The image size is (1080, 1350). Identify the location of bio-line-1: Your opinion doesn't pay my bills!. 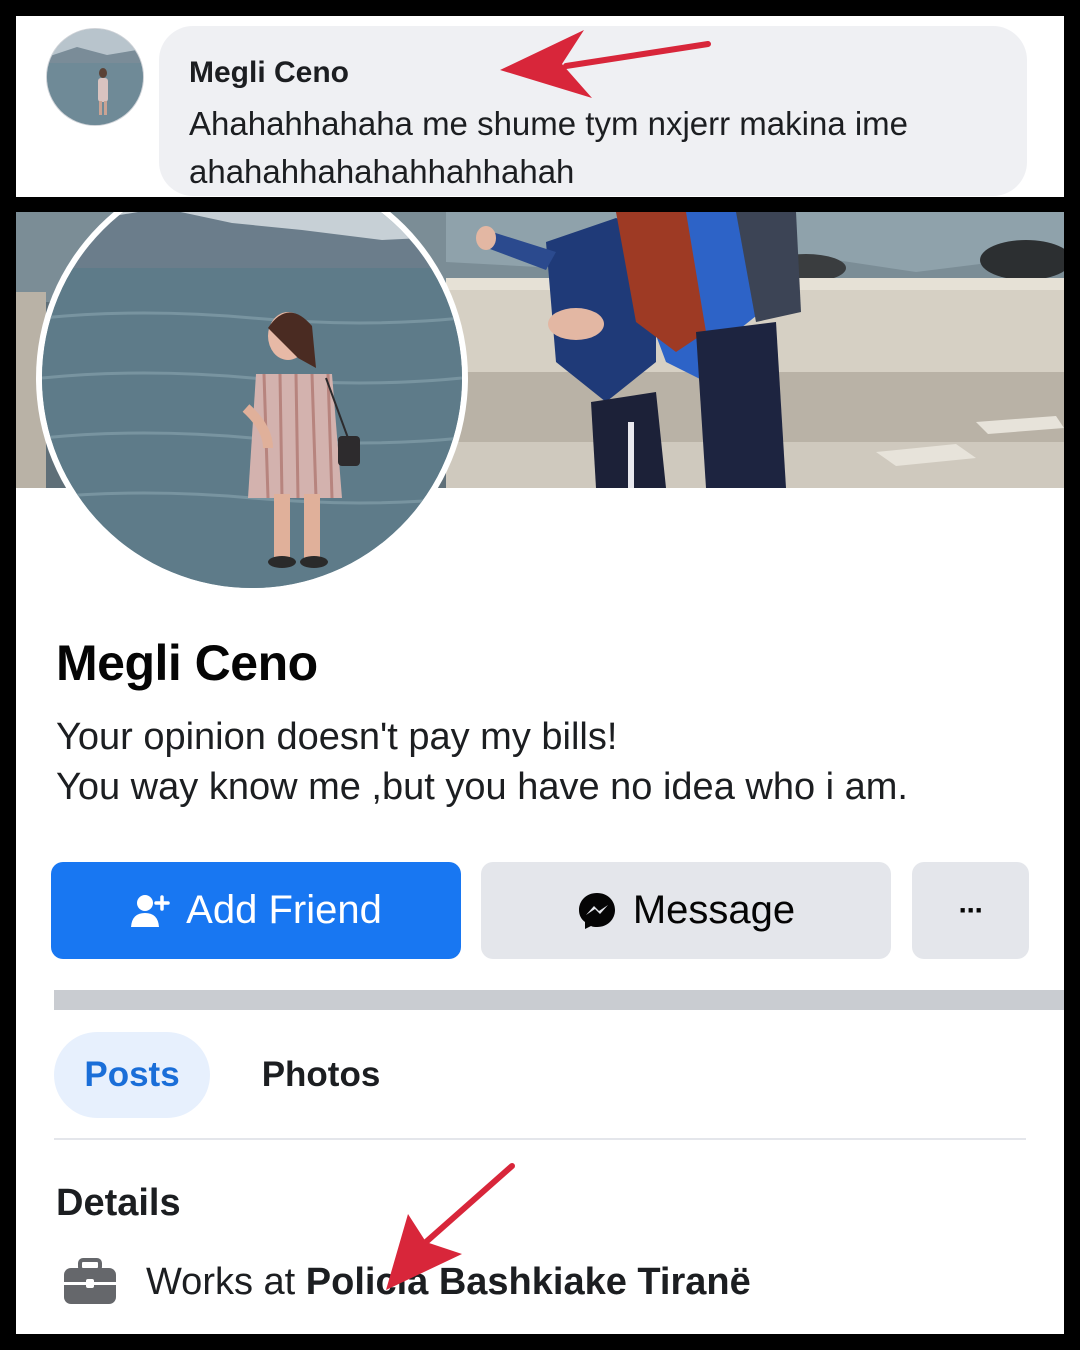
(337, 737).